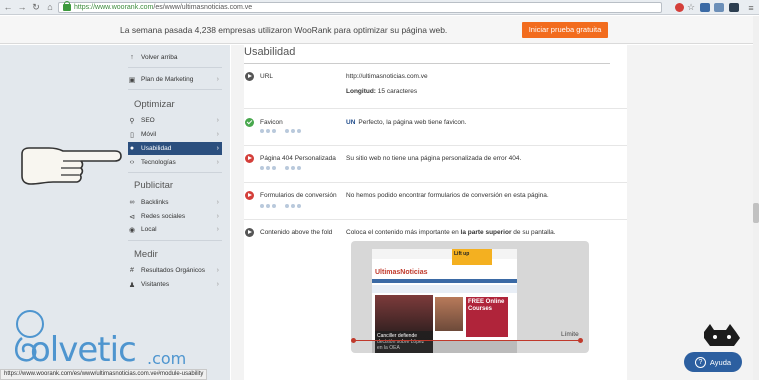  I want to click on arrow-up-icon: ↑, so click(132, 57).